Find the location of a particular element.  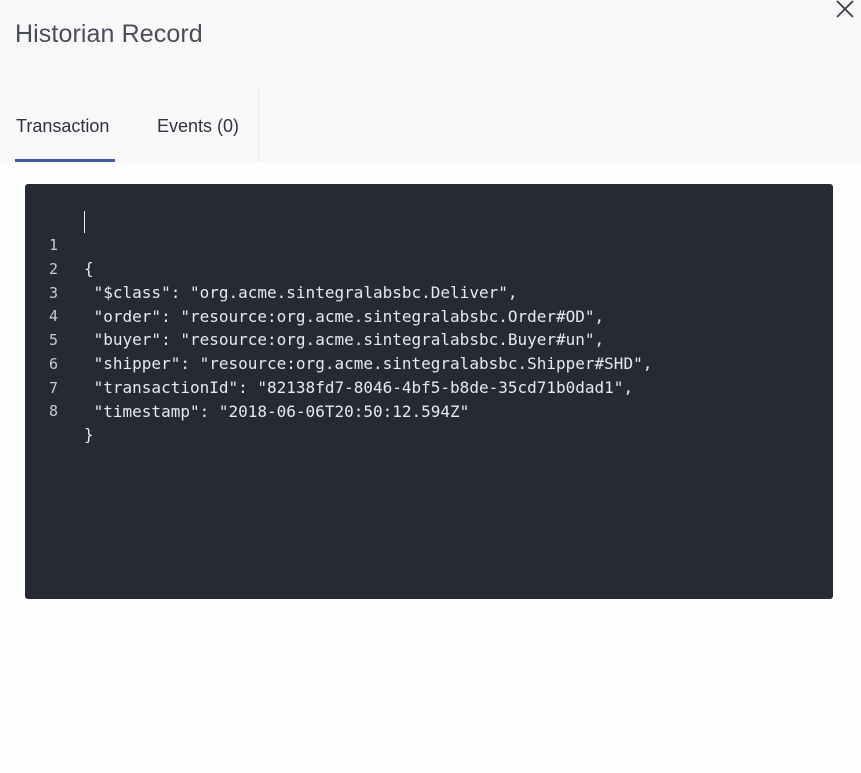

tab-events: Events (0) is located at coordinates (198, 126).